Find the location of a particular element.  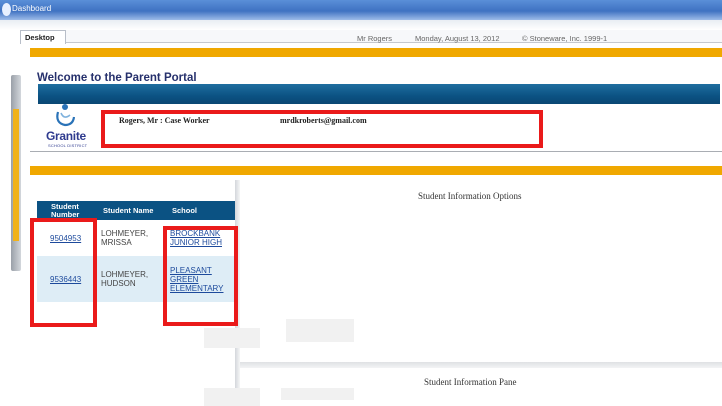

accent-bar-middle is located at coordinates (376, 170).